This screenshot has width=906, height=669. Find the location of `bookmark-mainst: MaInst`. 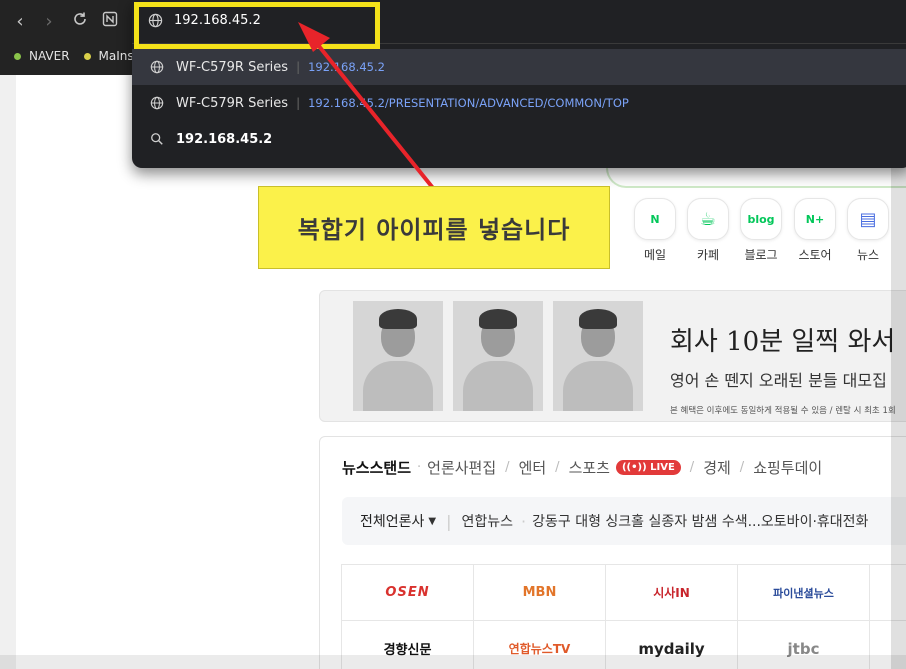

bookmark-mainst: MaInst is located at coordinates (110, 56).